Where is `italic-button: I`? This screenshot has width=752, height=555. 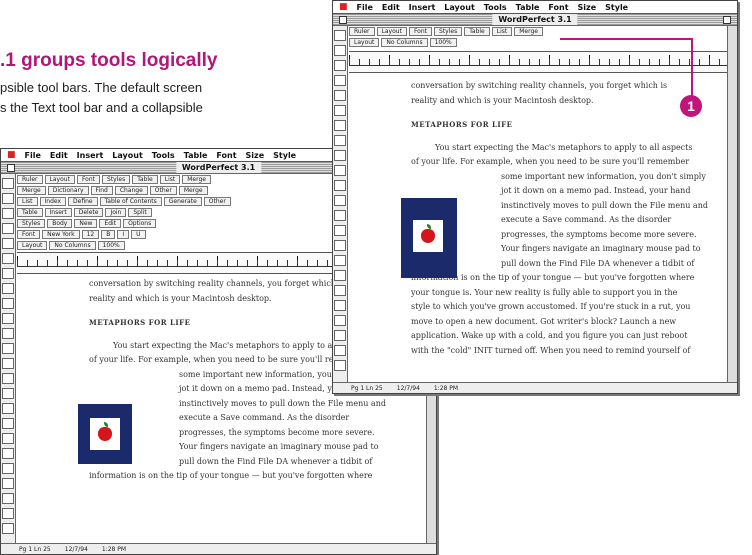
italic-button: I is located at coordinates (123, 234).